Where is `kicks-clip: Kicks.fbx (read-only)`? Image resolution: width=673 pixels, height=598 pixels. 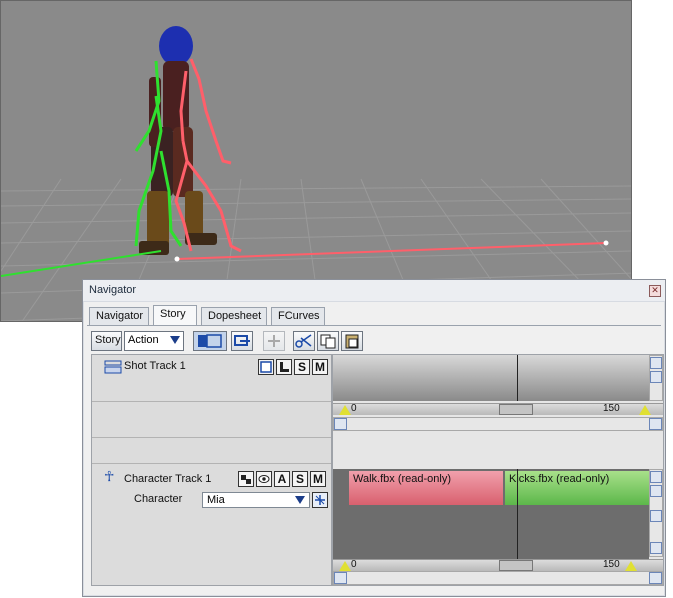 kicks-clip: Kicks.fbx (read-only) is located at coordinates (577, 488).